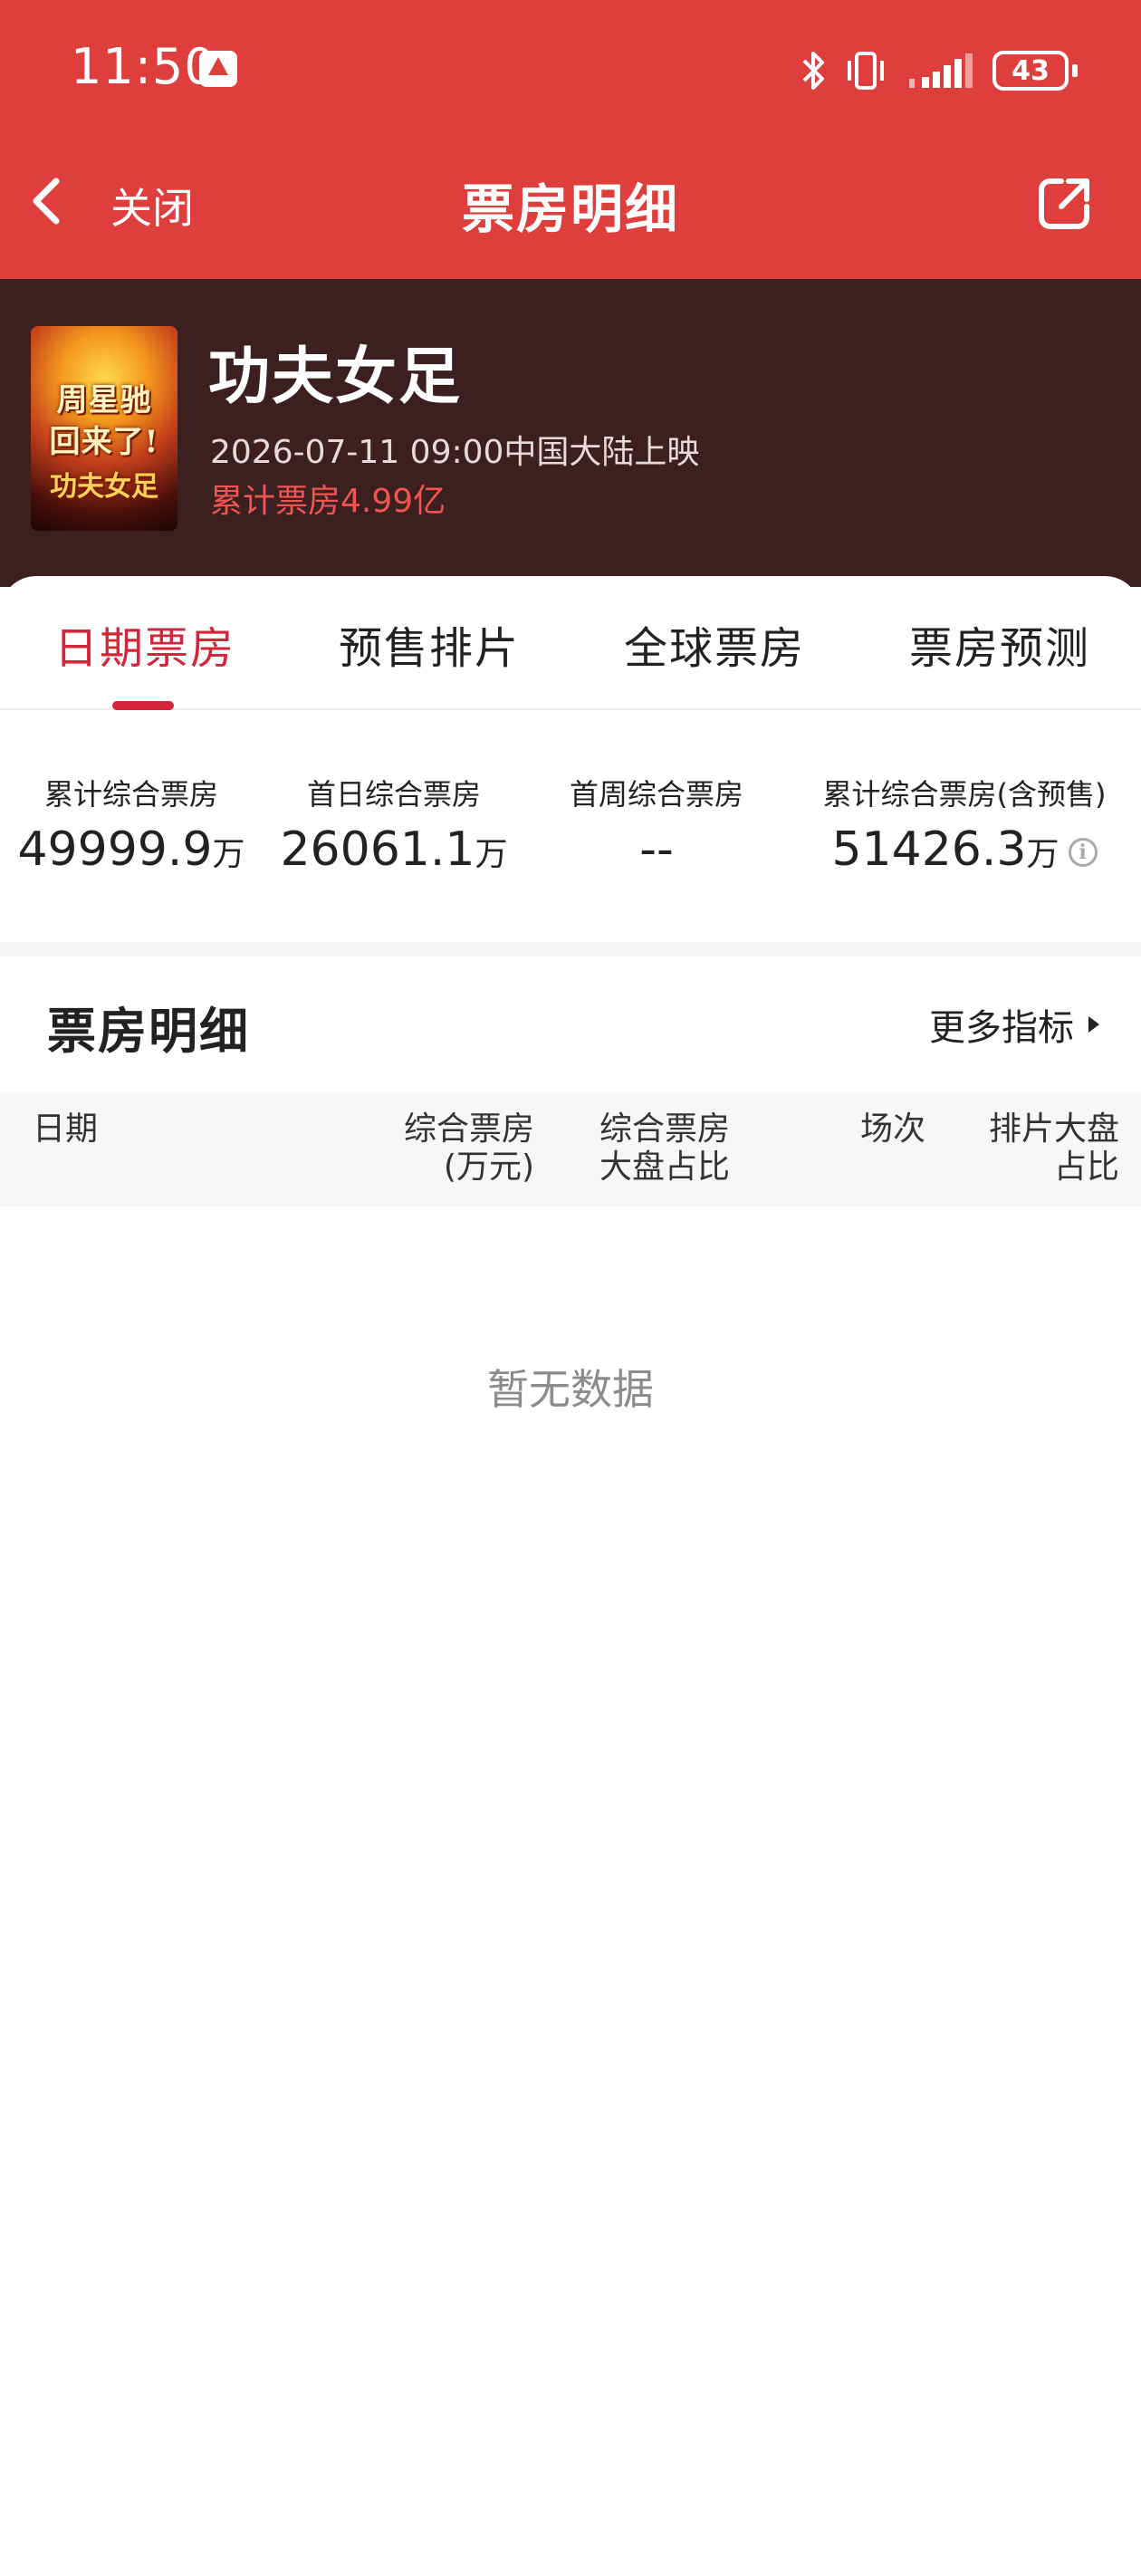 Image resolution: width=1141 pixels, height=2576 pixels. What do you see at coordinates (570, 643) in the screenshot?
I see `tab-bar: 日期票房 预售排片 全球票房 票房预测` at bounding box center [570, 643].